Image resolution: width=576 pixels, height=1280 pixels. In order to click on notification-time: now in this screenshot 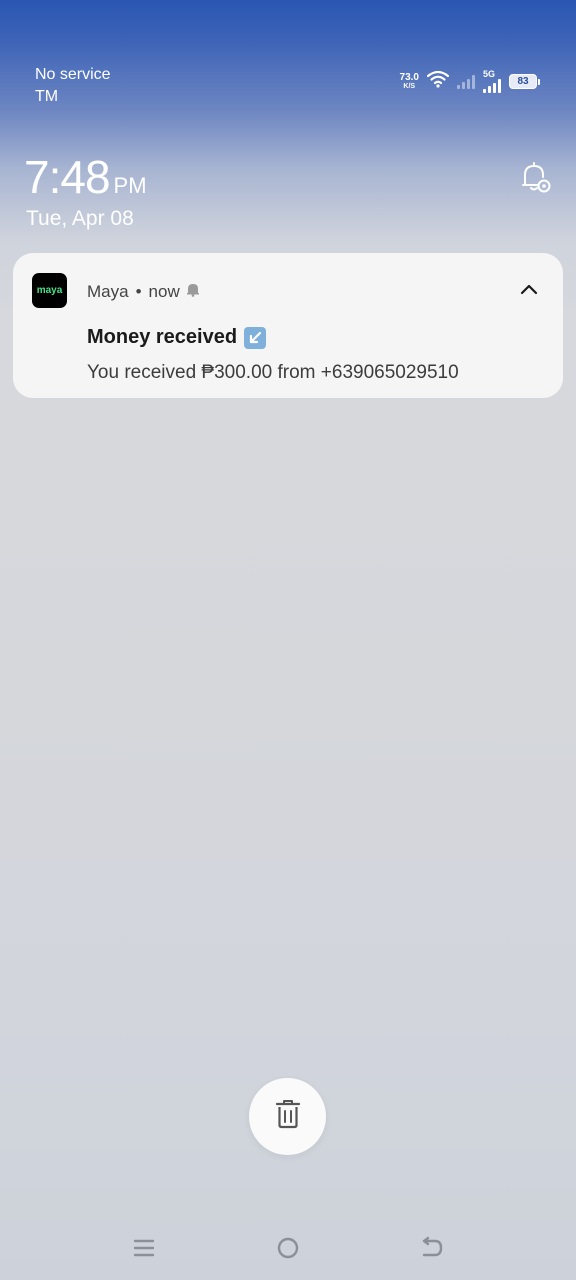, I will do `click(164, 291)`.